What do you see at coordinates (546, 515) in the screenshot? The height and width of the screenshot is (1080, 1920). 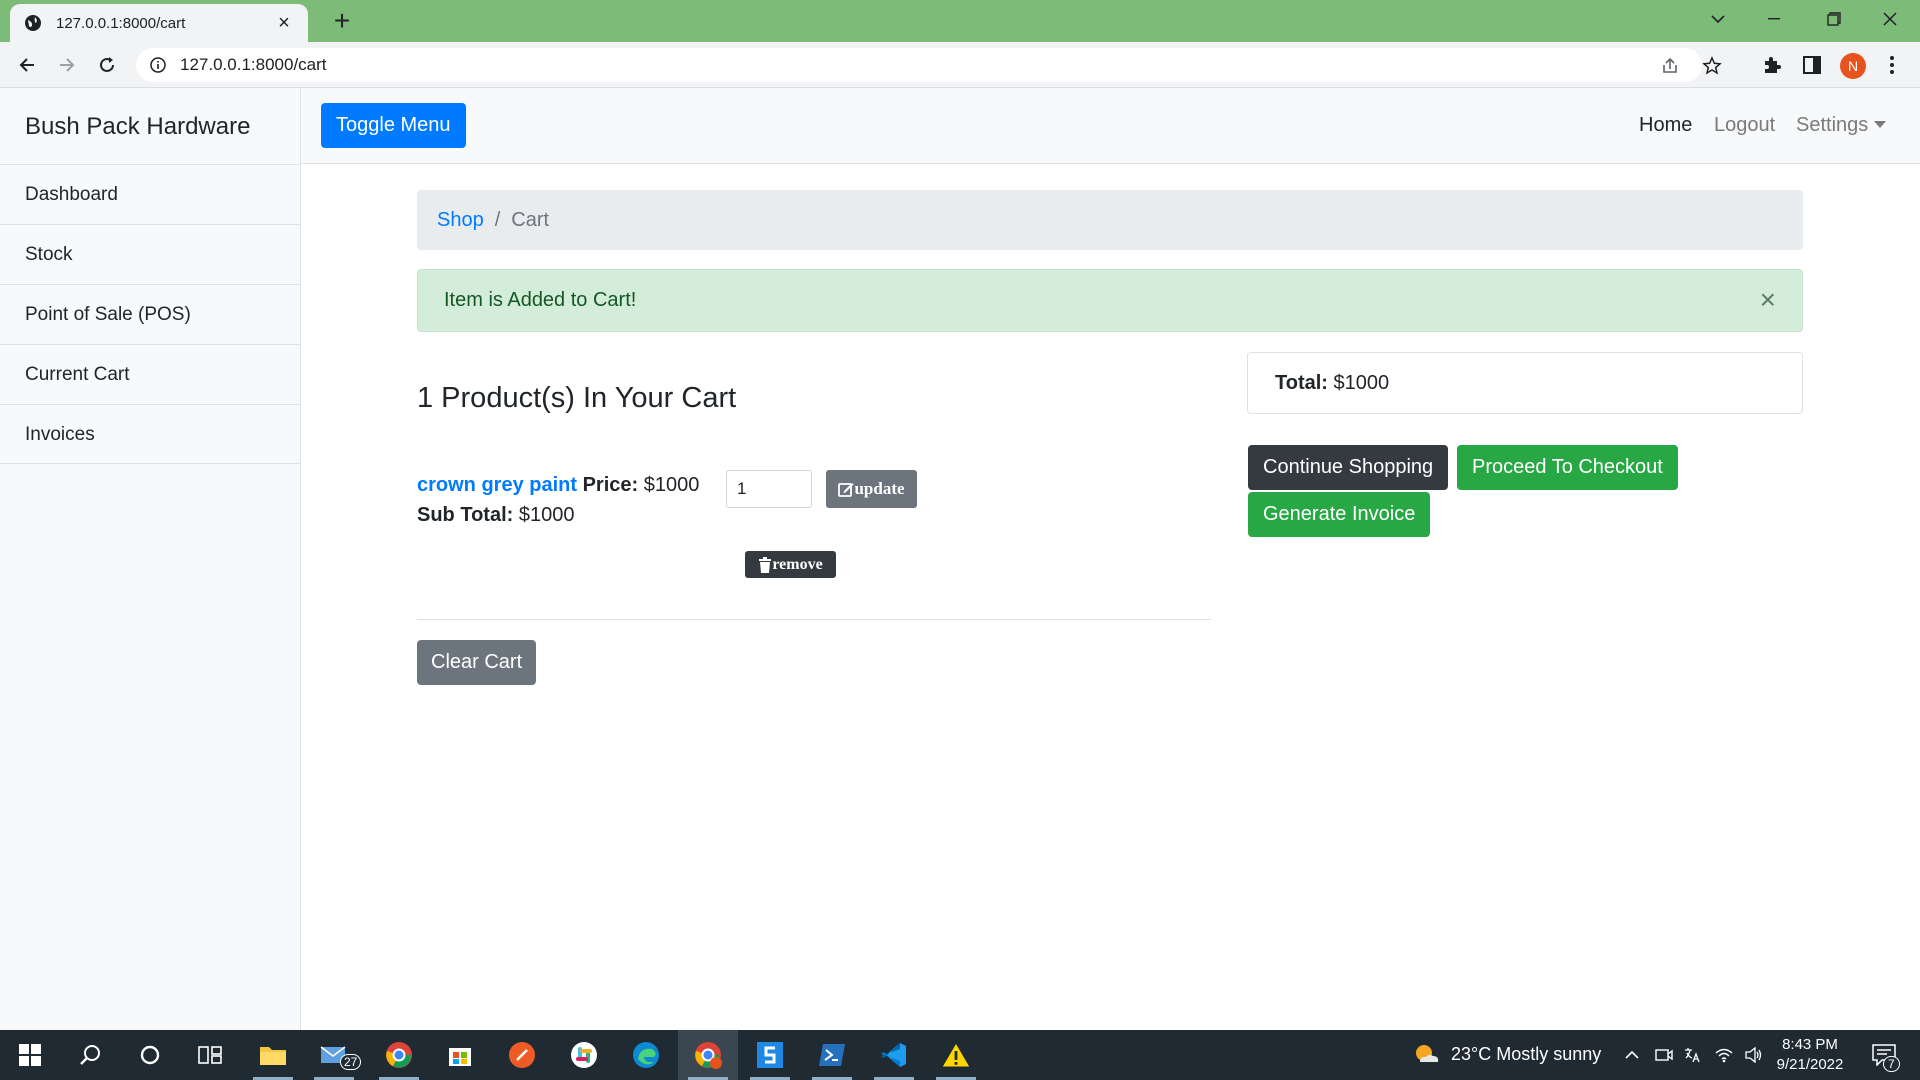 I see `subtotal-value: $1000` at bounding box center [546, 515].